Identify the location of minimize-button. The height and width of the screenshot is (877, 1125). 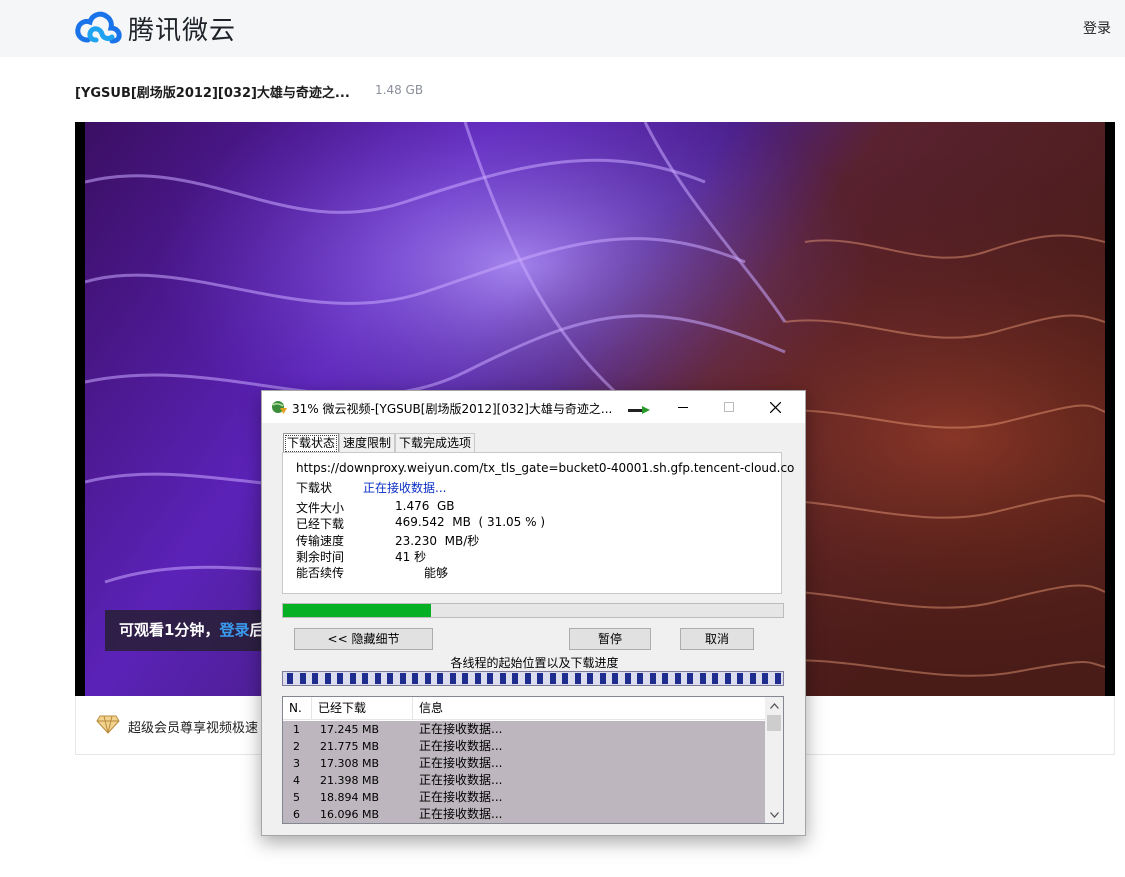
(683, 407).